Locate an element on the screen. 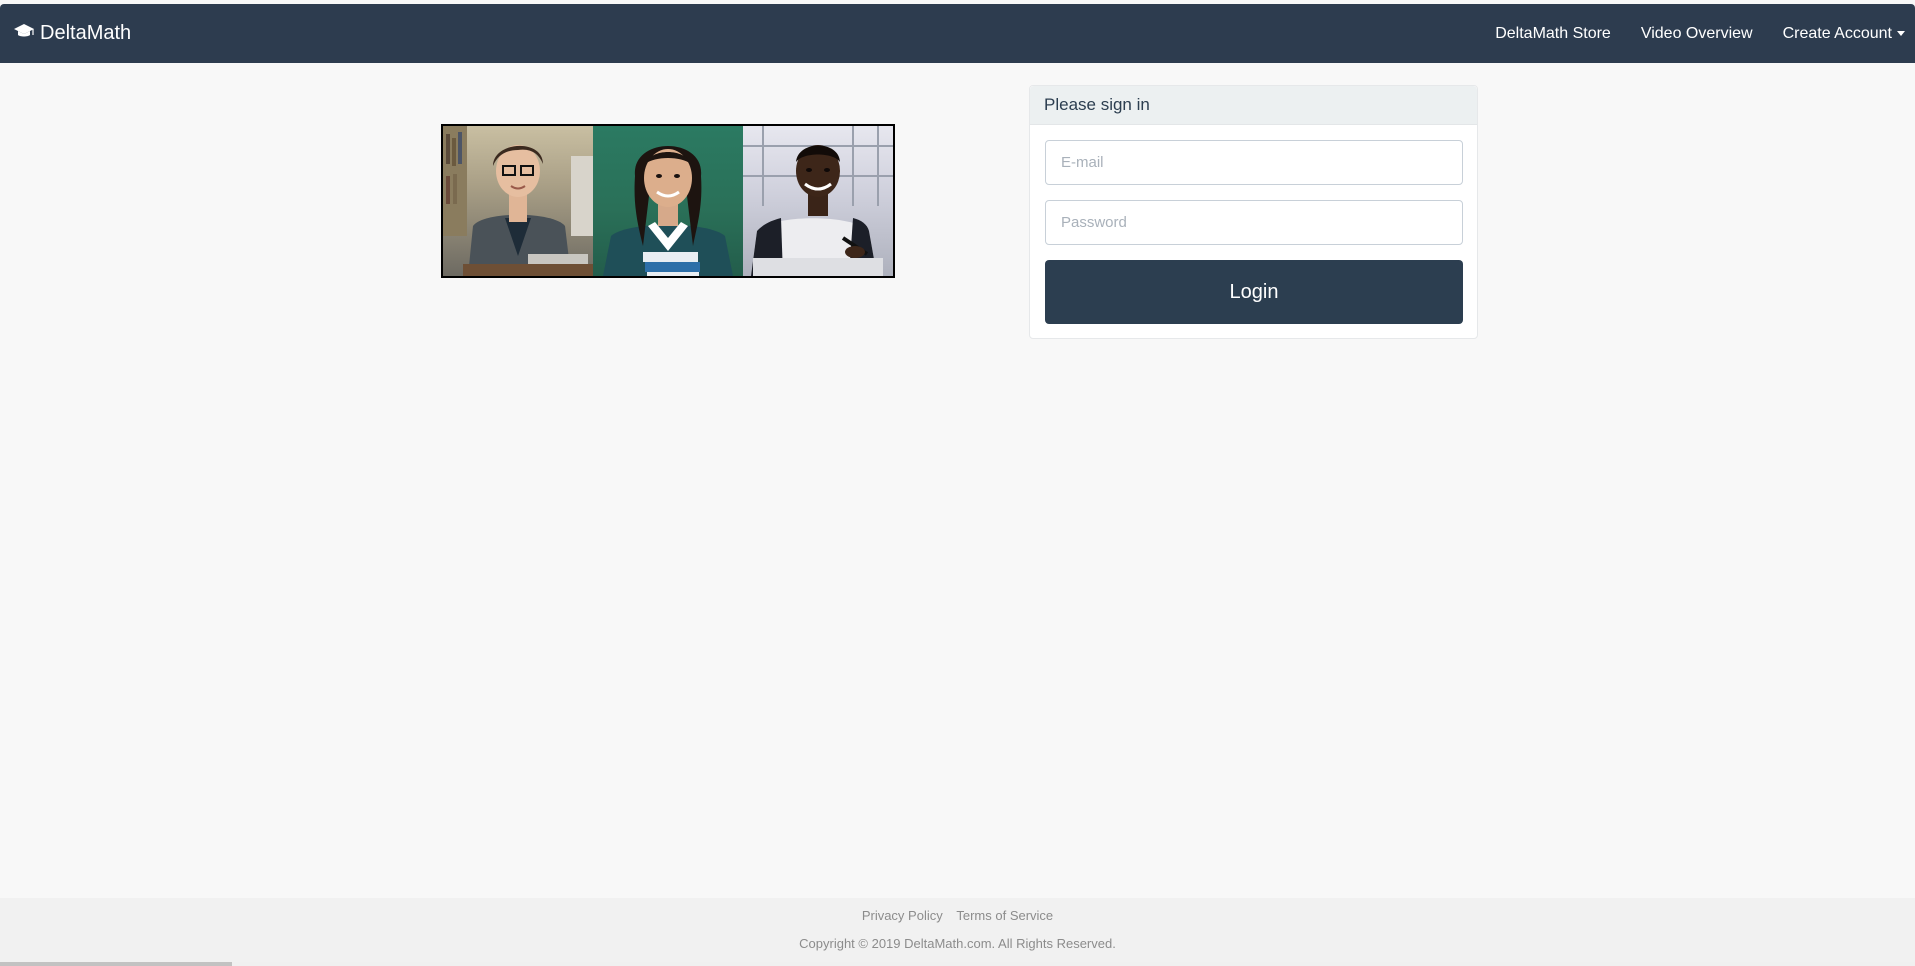 The image size is (1915, 966). caret-down-icon is located at coordinates (1901, 33).